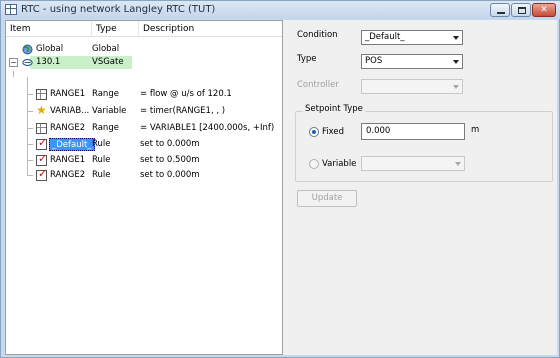 The width and height of the screenshot is (560, 358). What do you see at coordinates (307, 59) in the screenshot?
I see `type-label: Type` at bounding box center [307, 59].